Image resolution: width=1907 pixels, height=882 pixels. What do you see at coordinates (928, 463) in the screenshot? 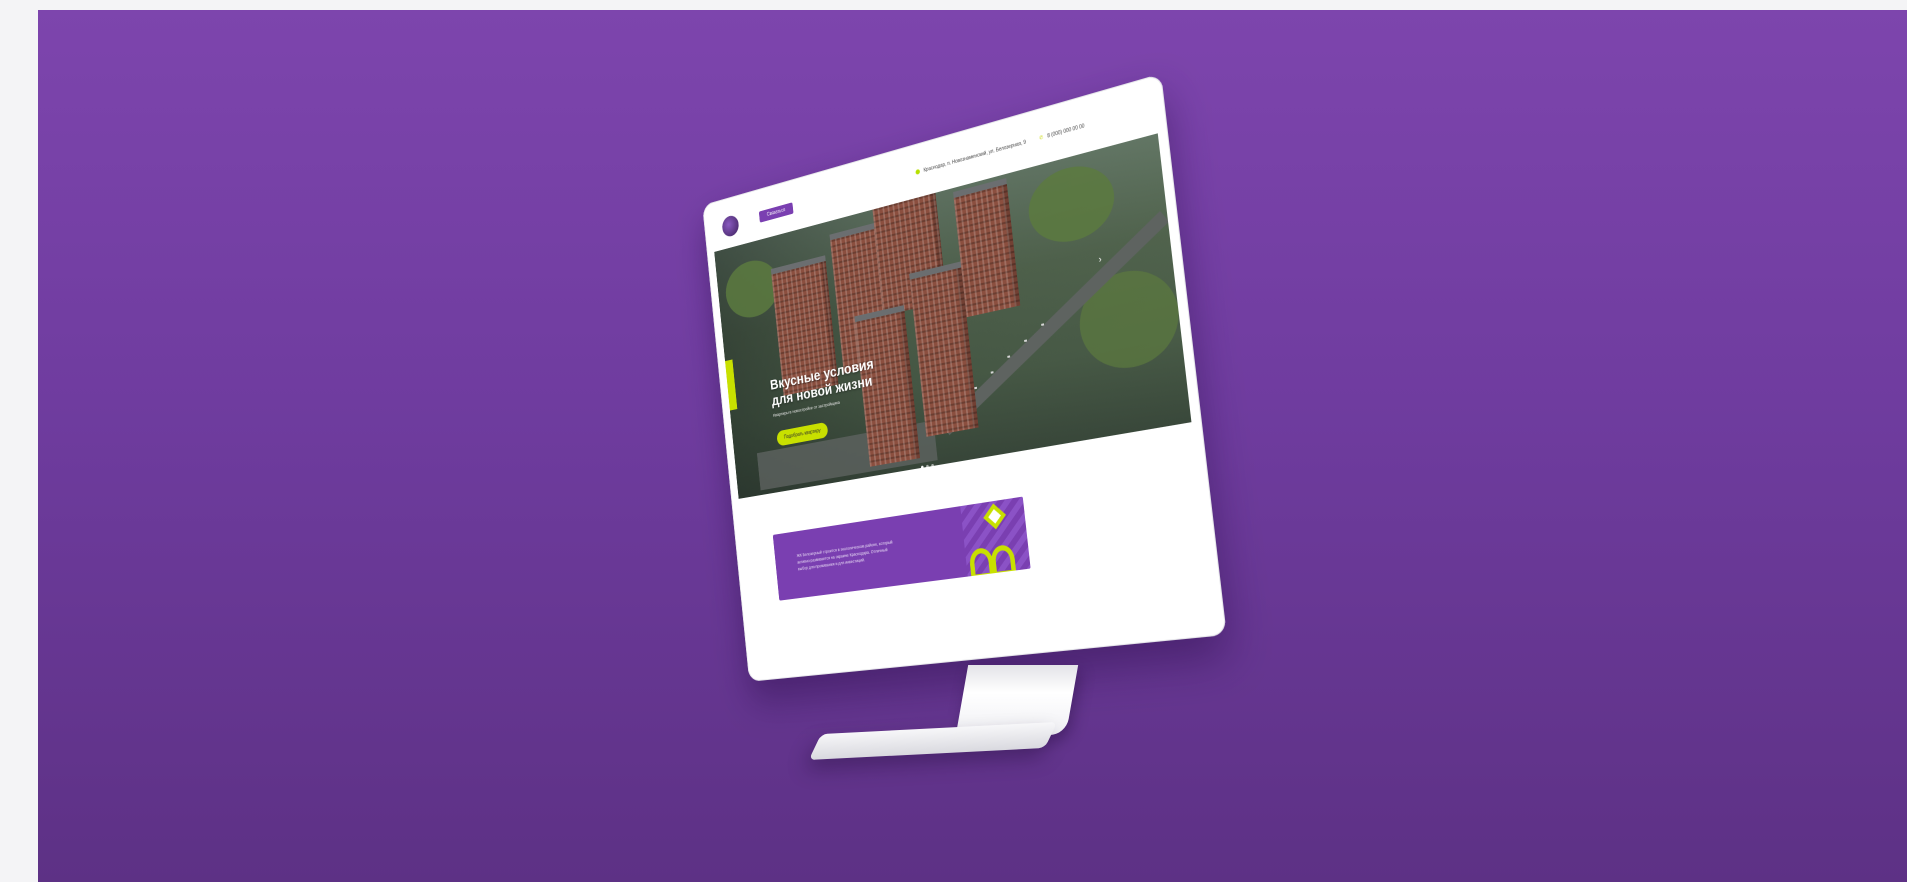
I see `slider-dots` at bounding box center [928, 463].